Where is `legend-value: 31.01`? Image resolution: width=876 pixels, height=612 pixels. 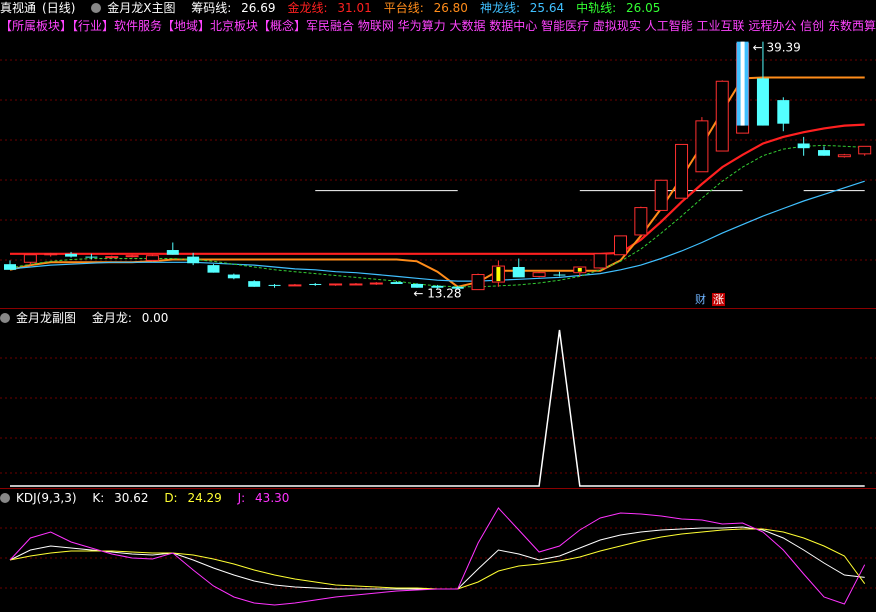
legend-value: 31.01 is located at coordinates (352, 8).